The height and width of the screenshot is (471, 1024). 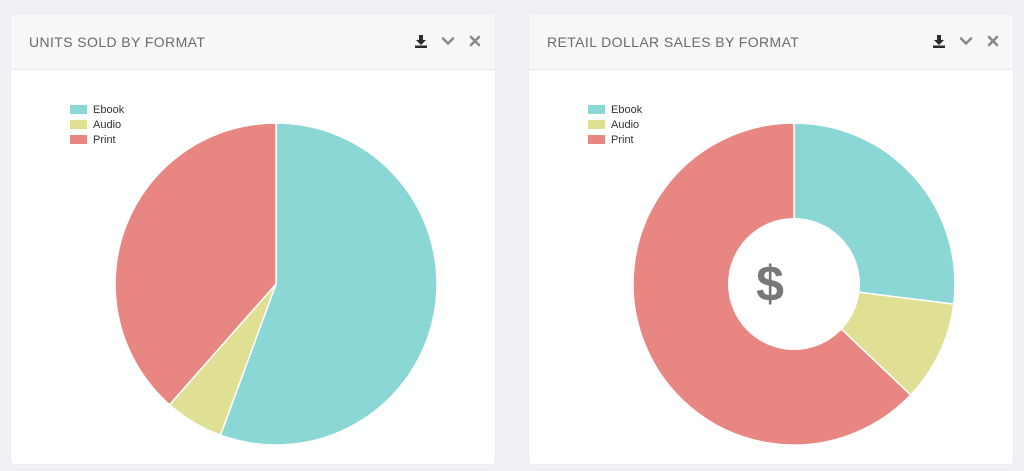 I want to click on panel-header: RETAIL DOLLAR SALES BY FORMAT, so click(x=771, y=42).